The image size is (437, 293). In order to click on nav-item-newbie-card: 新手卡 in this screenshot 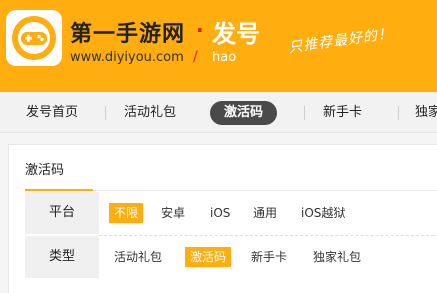, I will do `click(342, 113)`.